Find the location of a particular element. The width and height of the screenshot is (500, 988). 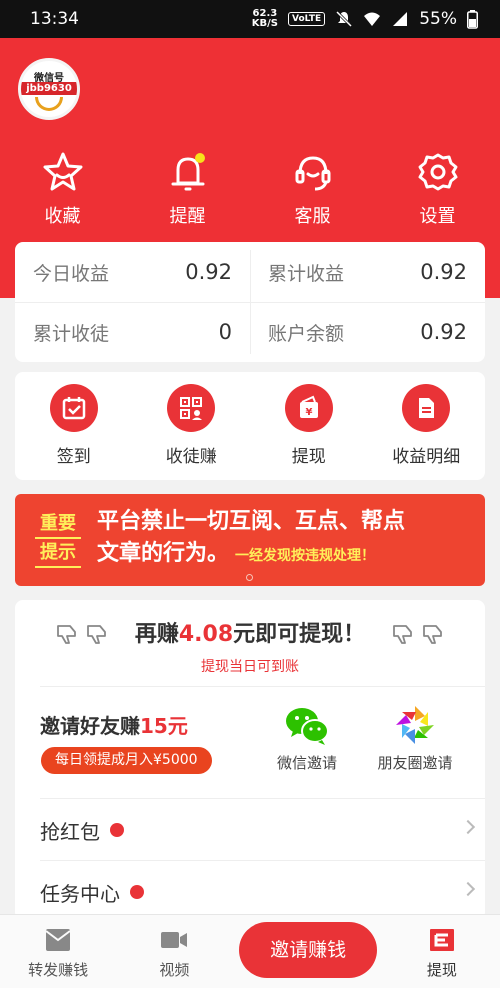

stat-balance: 账户余额 0.92 is located at coordinates (367, 332).